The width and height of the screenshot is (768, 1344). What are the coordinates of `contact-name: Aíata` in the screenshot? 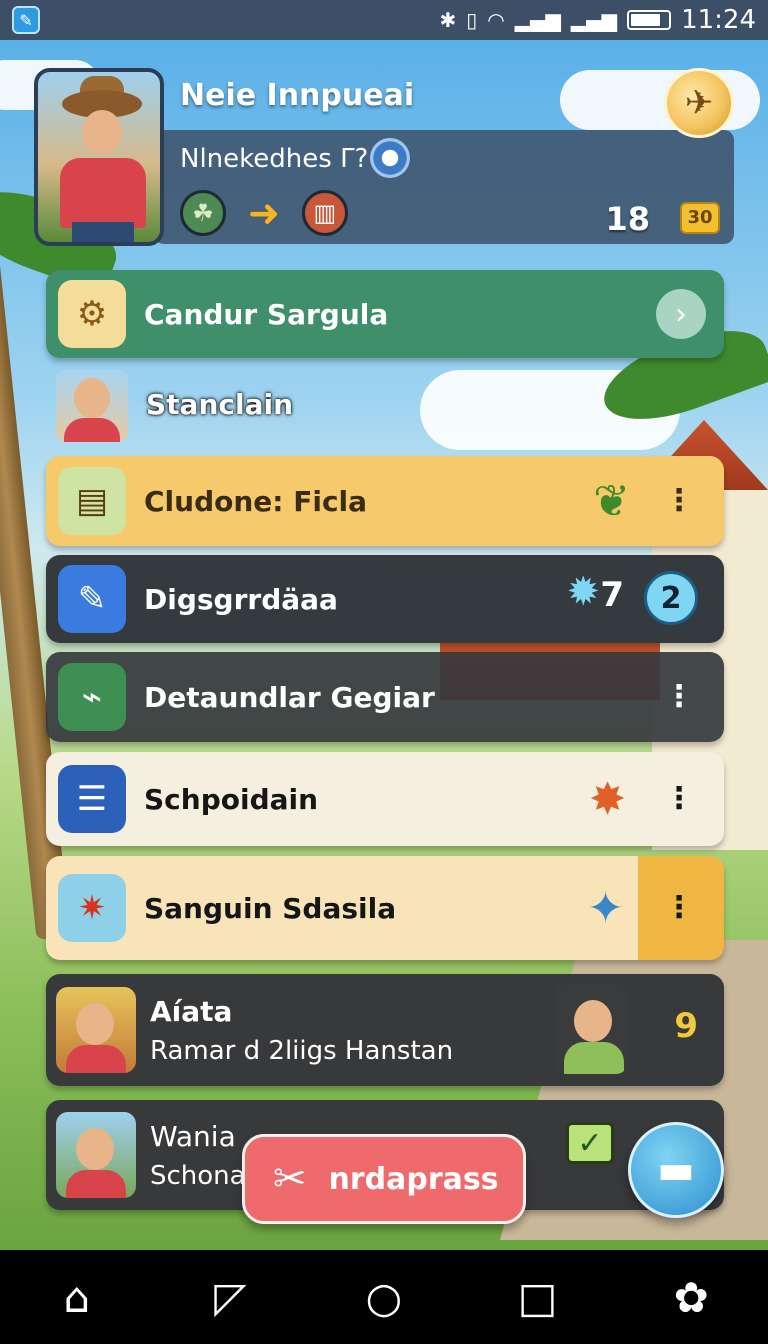 It's located at (191, 1011).